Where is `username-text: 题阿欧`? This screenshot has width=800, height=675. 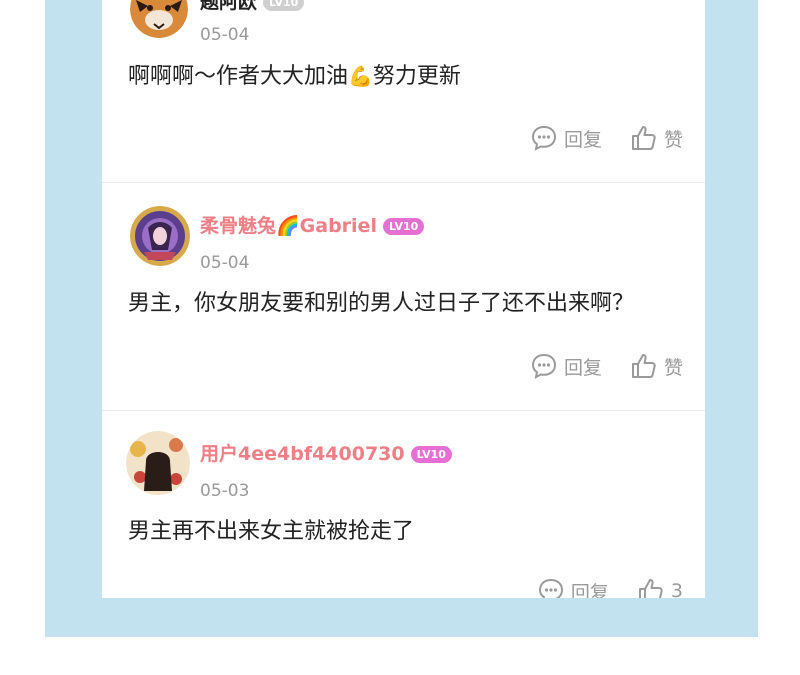 username-text: 题阿欧 is located at coordinates (229, 6).